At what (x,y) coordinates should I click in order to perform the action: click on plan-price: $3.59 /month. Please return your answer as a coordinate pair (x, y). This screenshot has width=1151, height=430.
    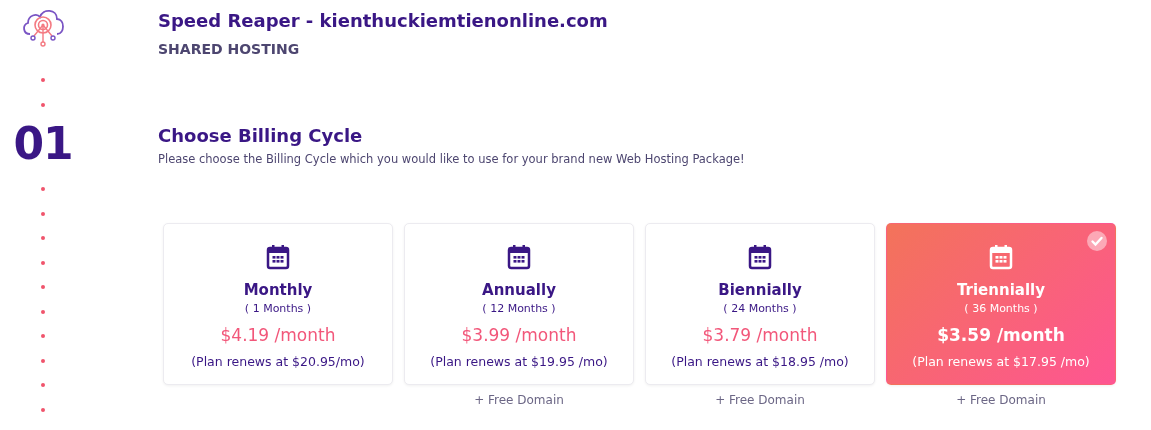
    Looking at the image, I should click on (1001, 335).